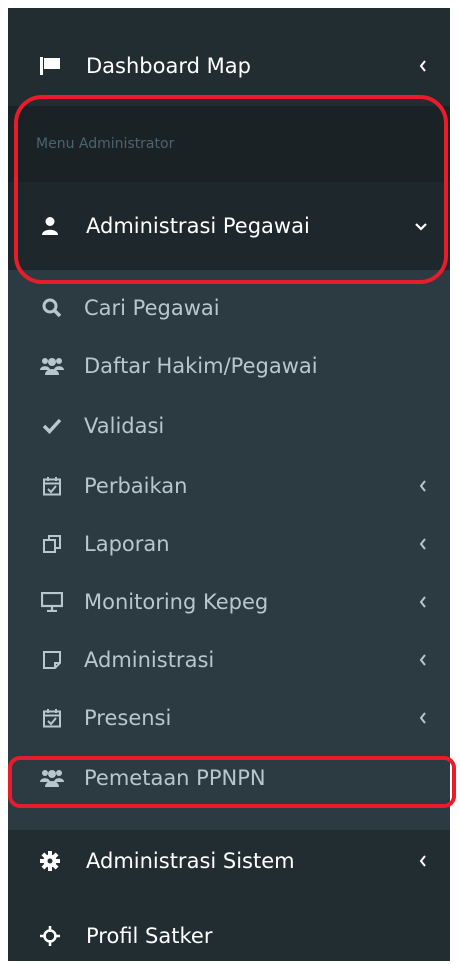 This screenshot has width=460, height=964. Describe the element at coordinates (128, 718) in the screenshot. I see `submenu-item-label: Presensi` at that location.